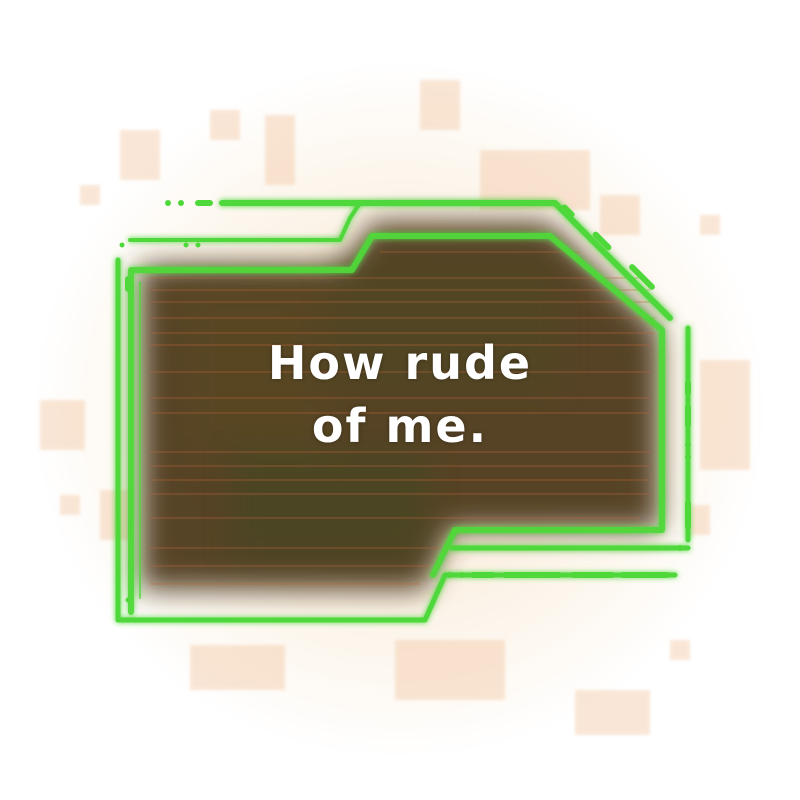 The image size is (800, 800). Describe the element at coordinates (400, 363) in the screenshot. I see `dialog-line-1: How rude` at that location.